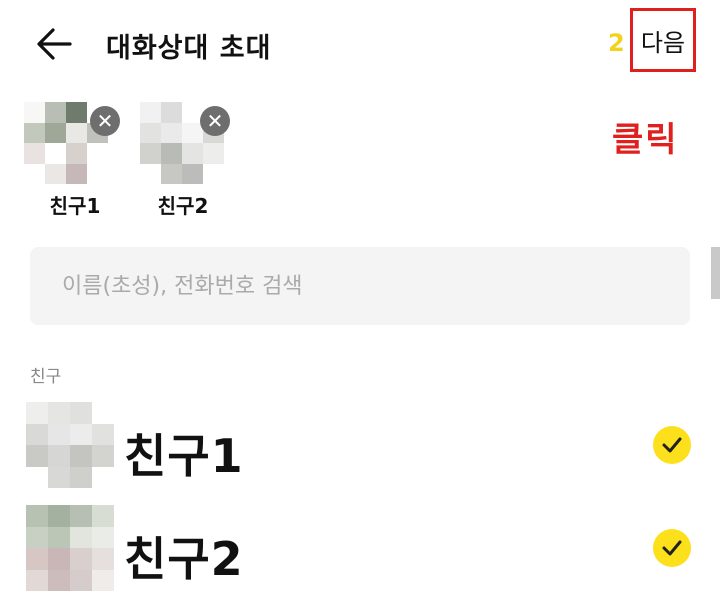  I want to click on search-input, so click(360, 286).